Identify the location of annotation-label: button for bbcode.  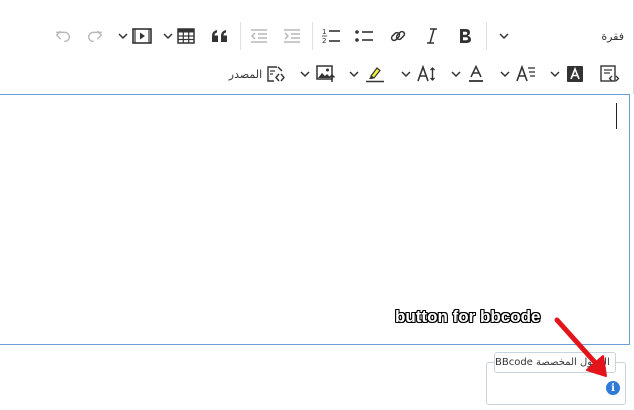
(468, 316).